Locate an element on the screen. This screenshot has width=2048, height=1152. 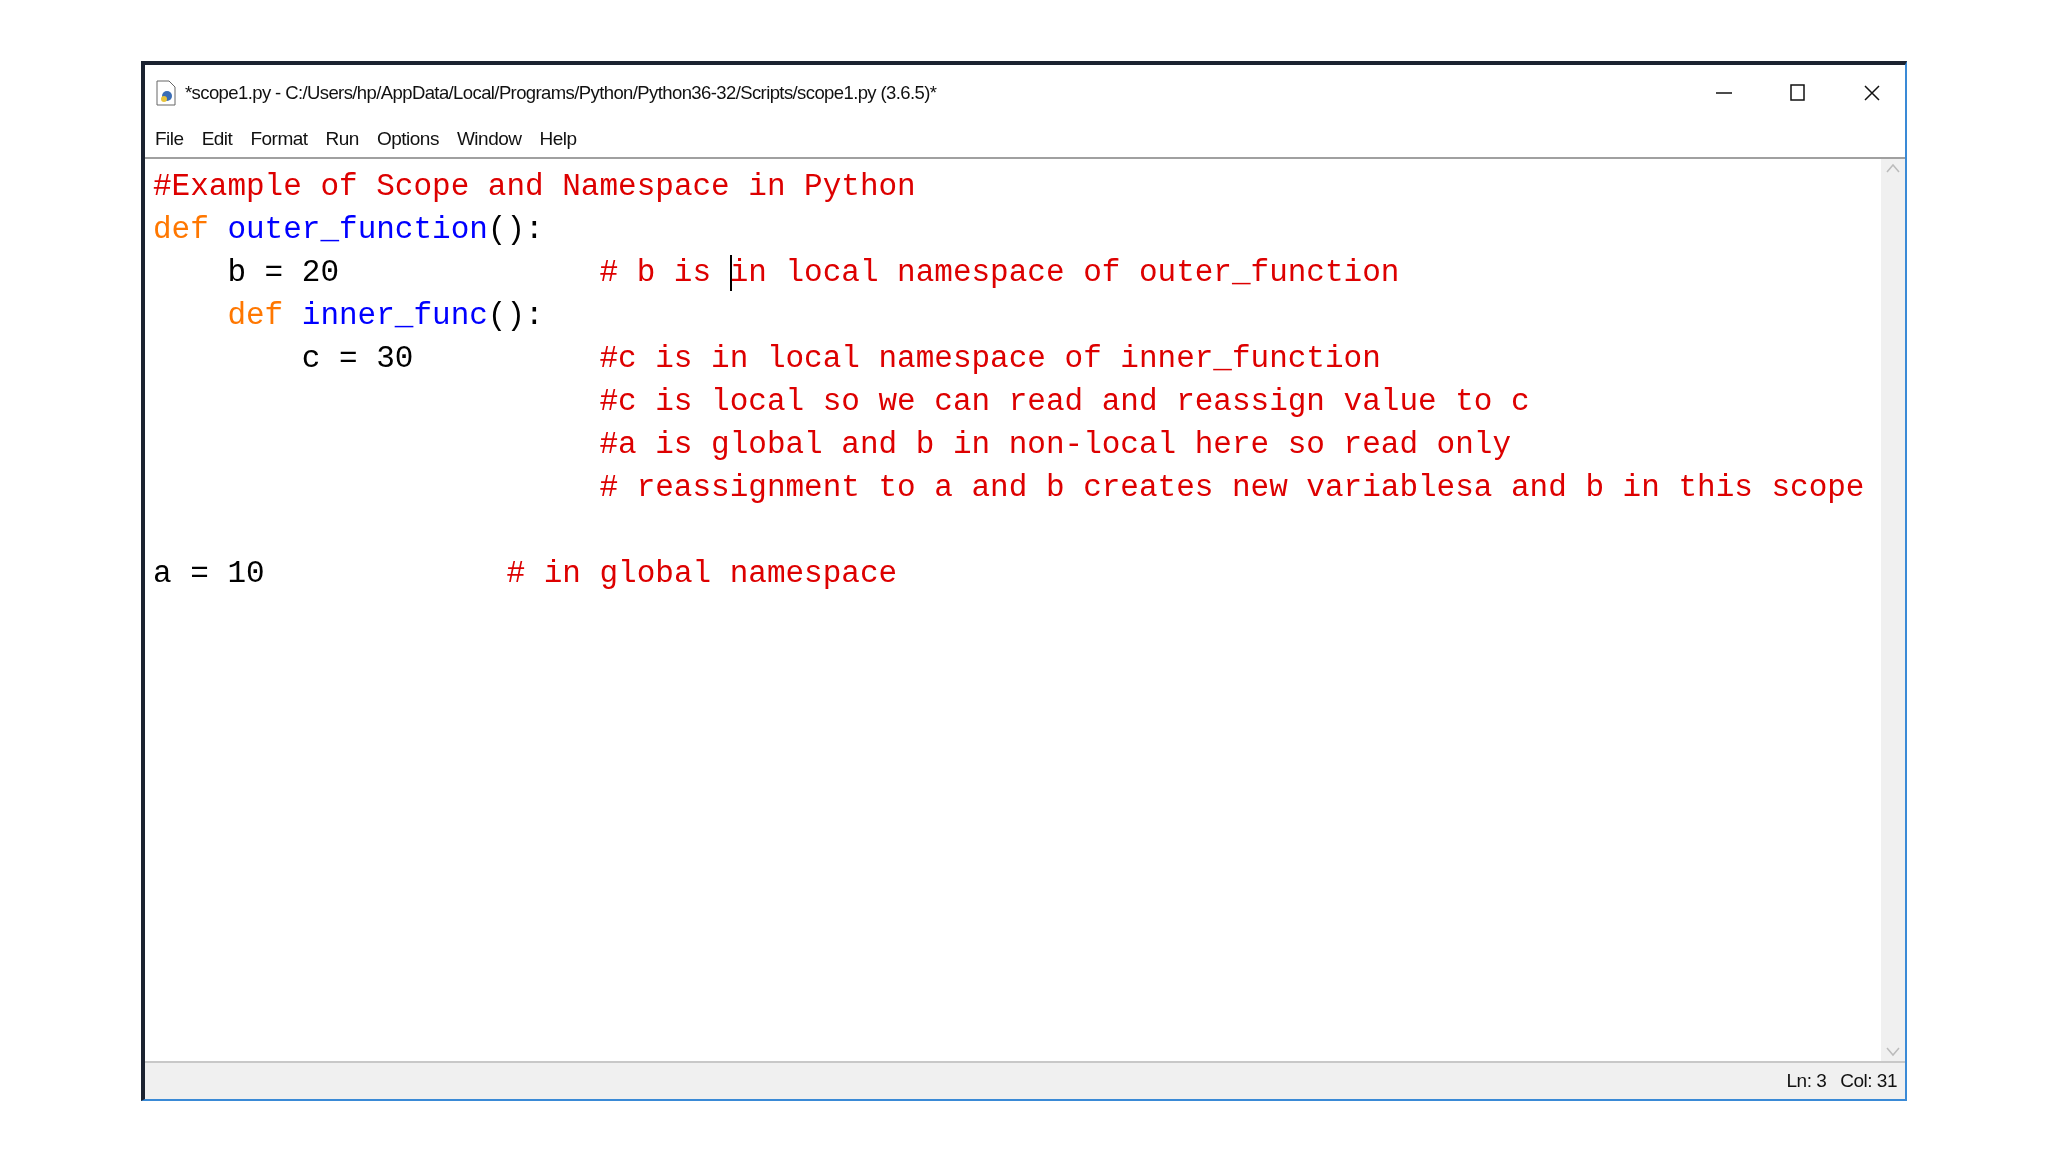
function-name: outer_function is located at coordinates (357, 230).